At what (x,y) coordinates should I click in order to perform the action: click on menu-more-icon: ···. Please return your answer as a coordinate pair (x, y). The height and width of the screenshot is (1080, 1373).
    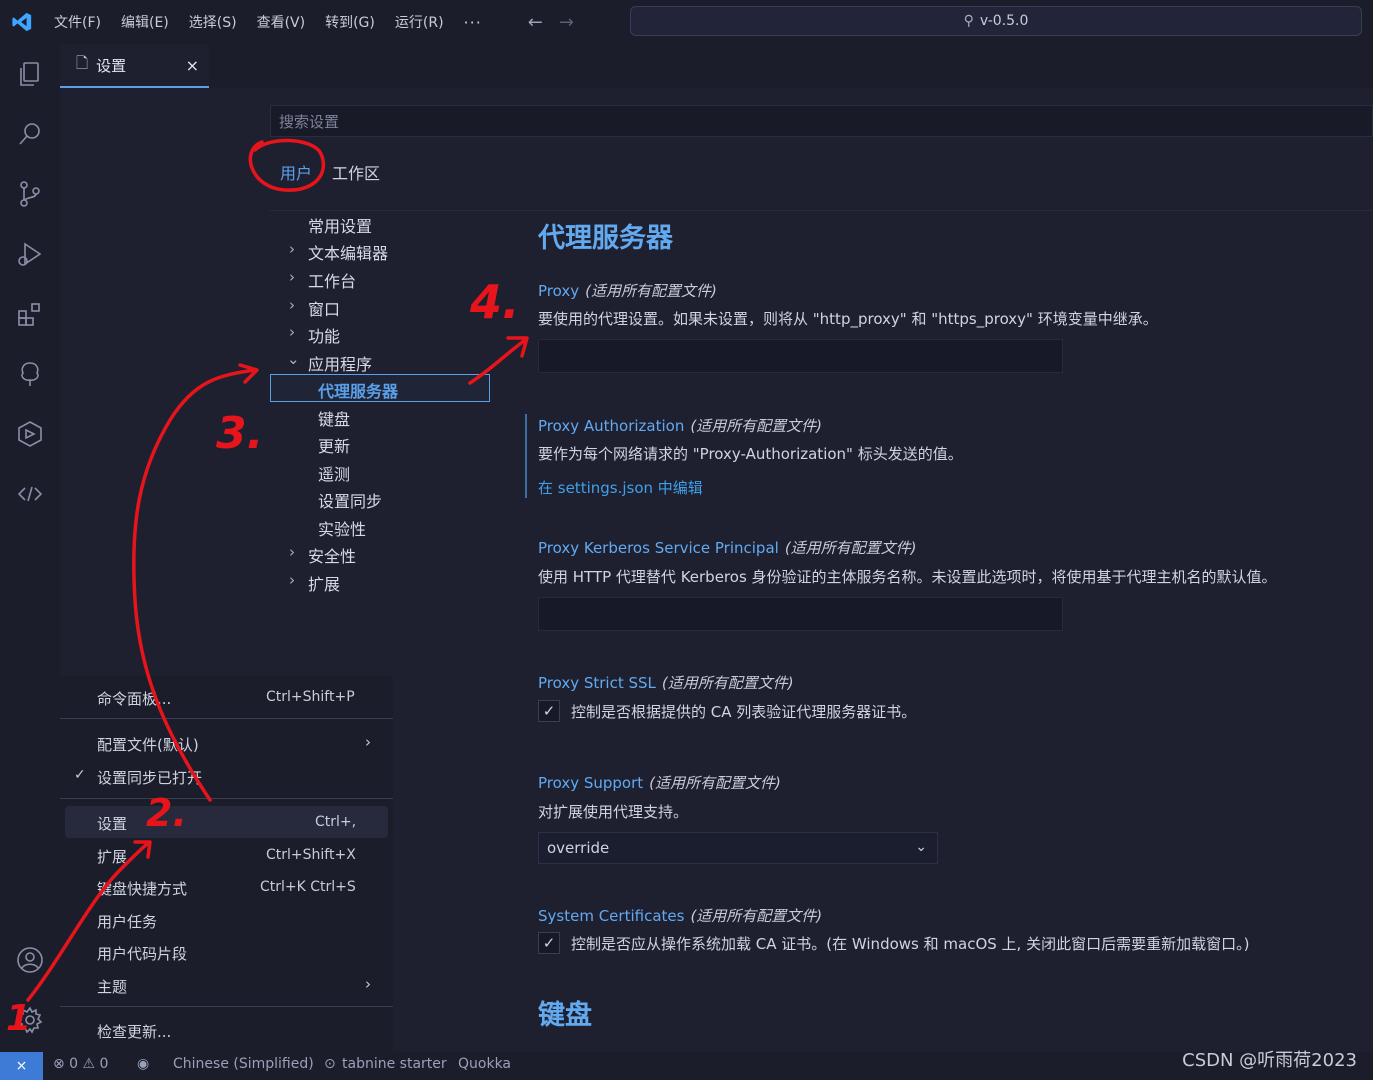
    Looking at the image, I should click on (473, 22).